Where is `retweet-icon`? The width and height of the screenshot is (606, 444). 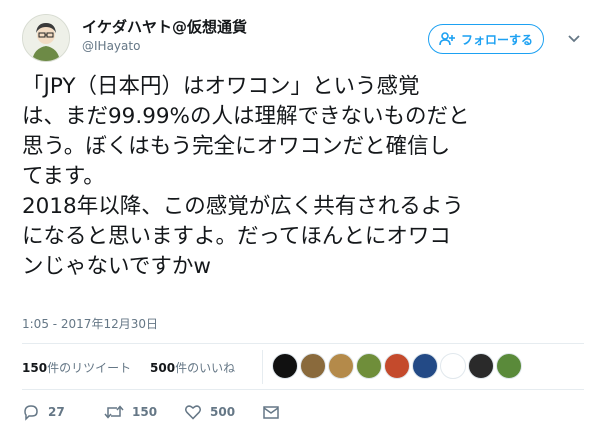 retweet-icon is located at coordinates (114, 412).